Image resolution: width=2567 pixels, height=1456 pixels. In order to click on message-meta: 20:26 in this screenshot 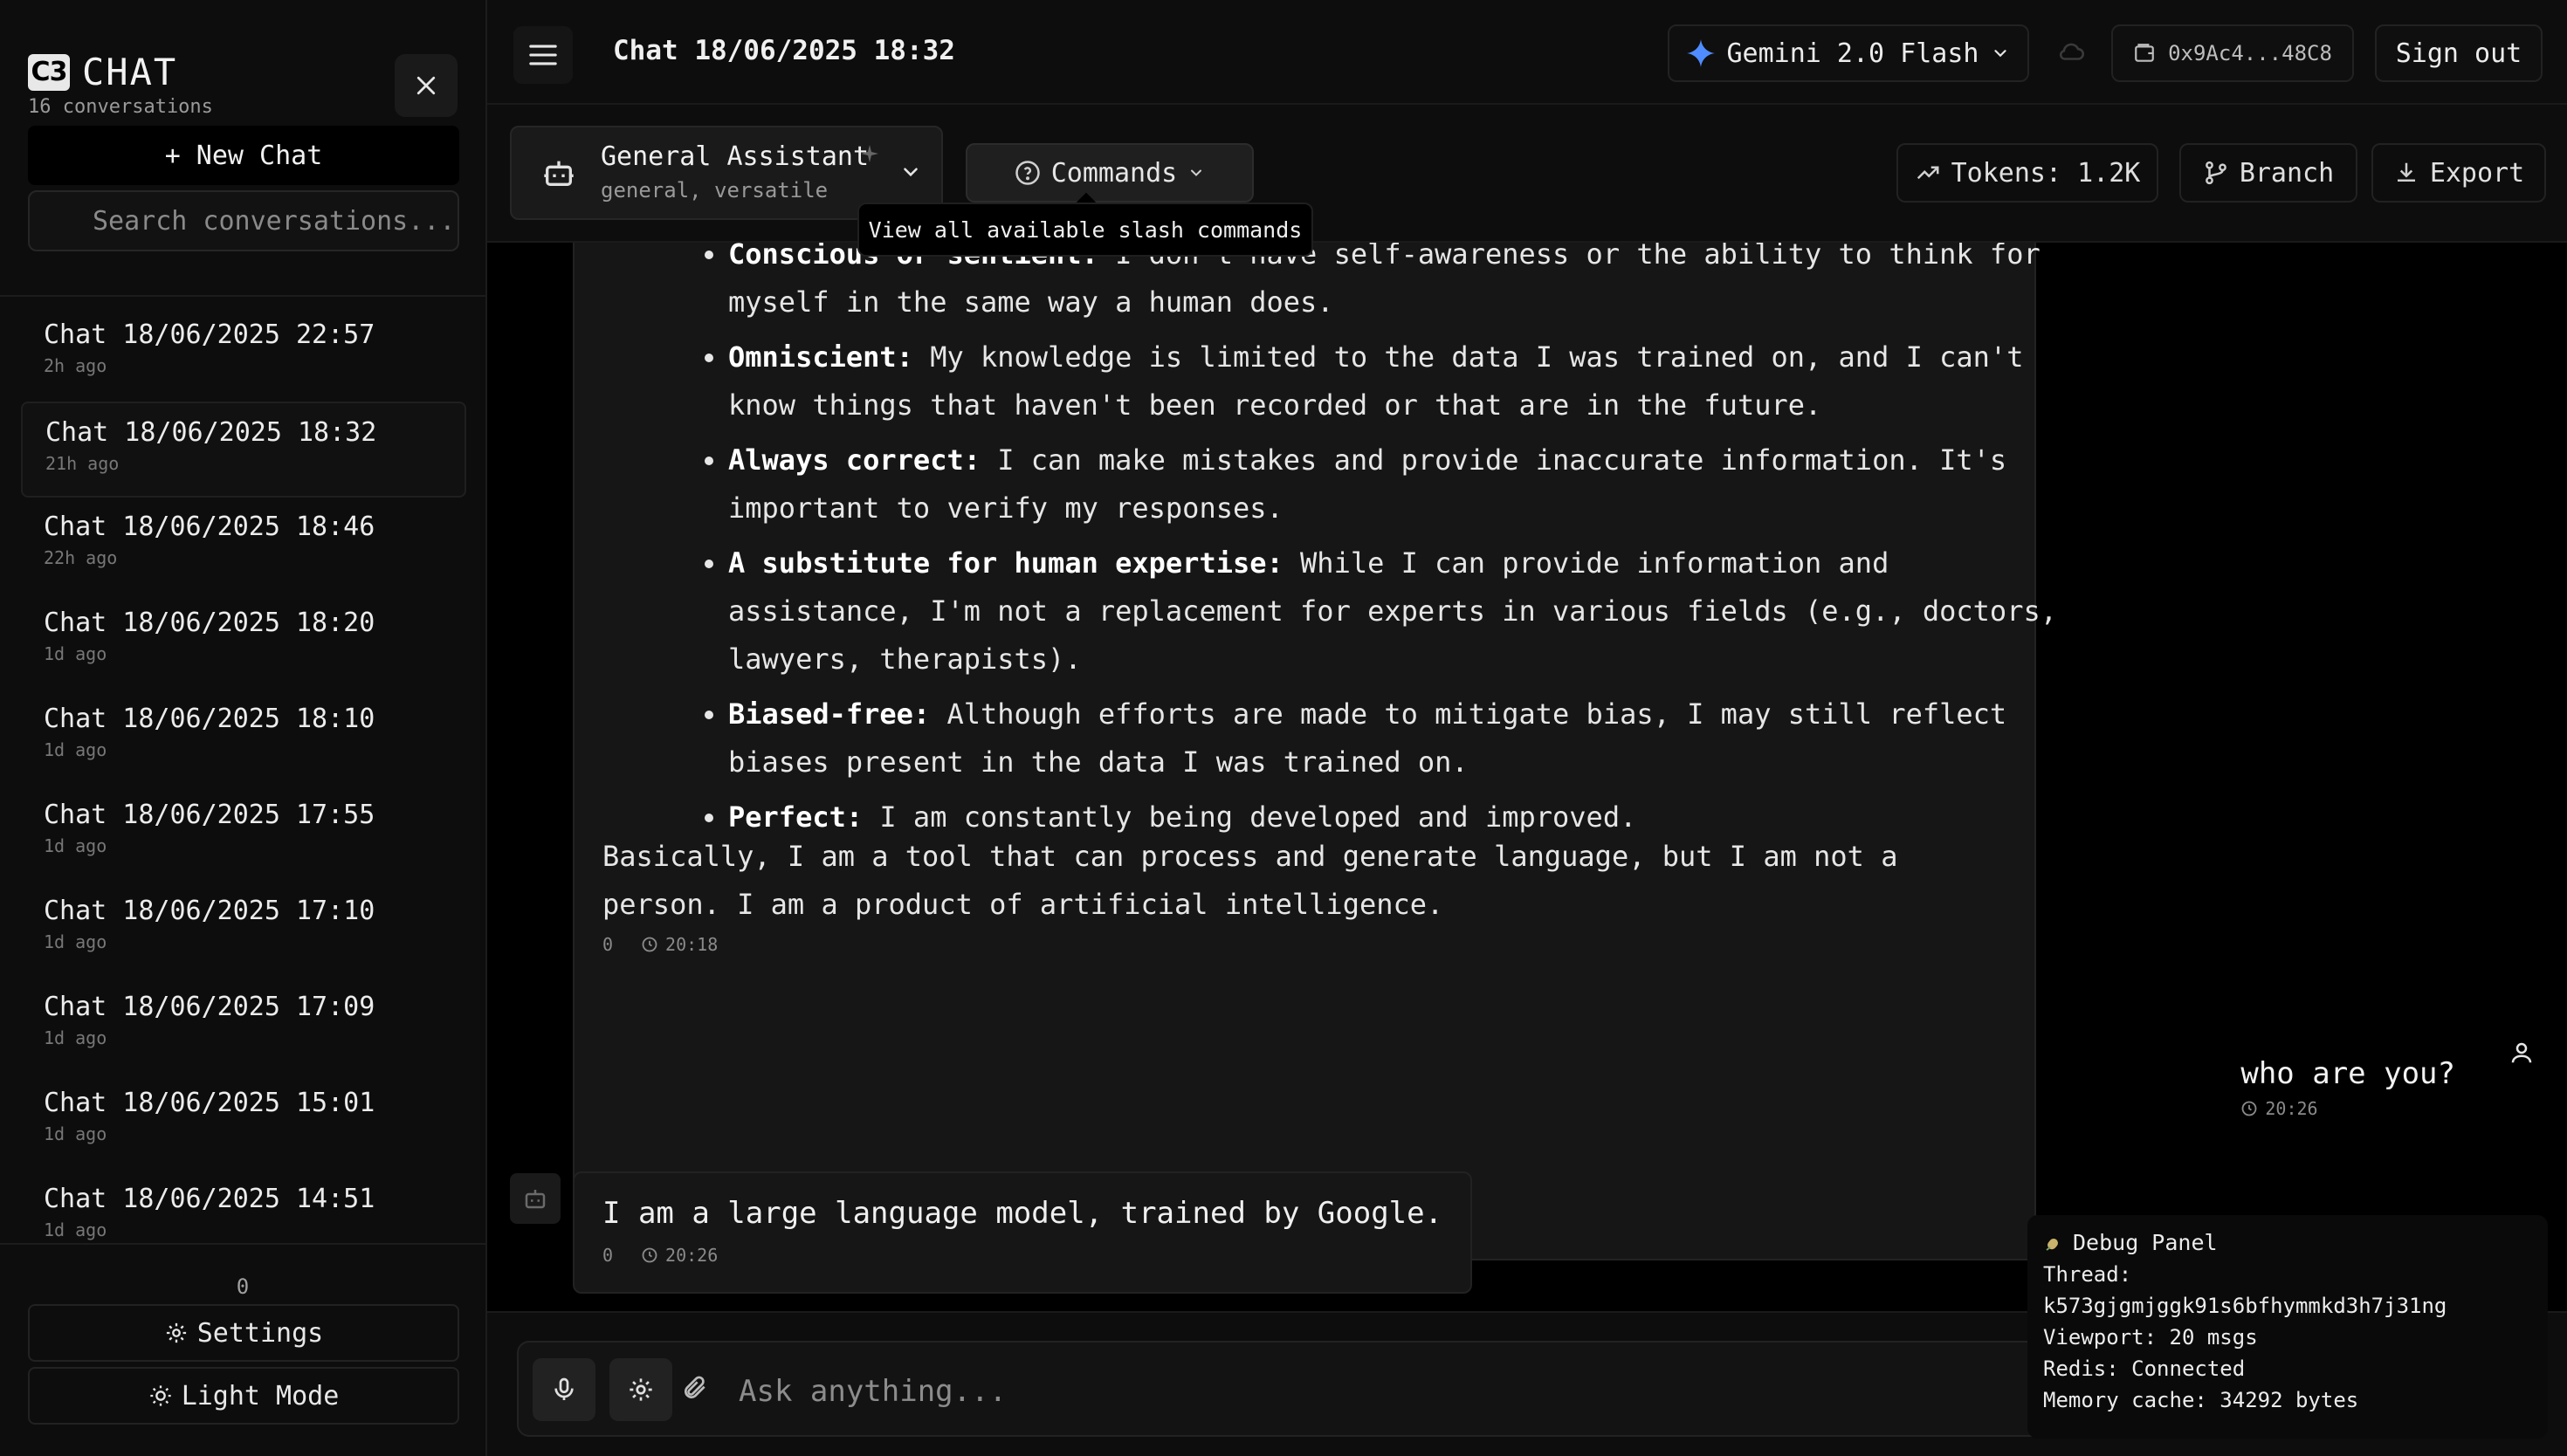, I will do `click(2347, 1108)`.